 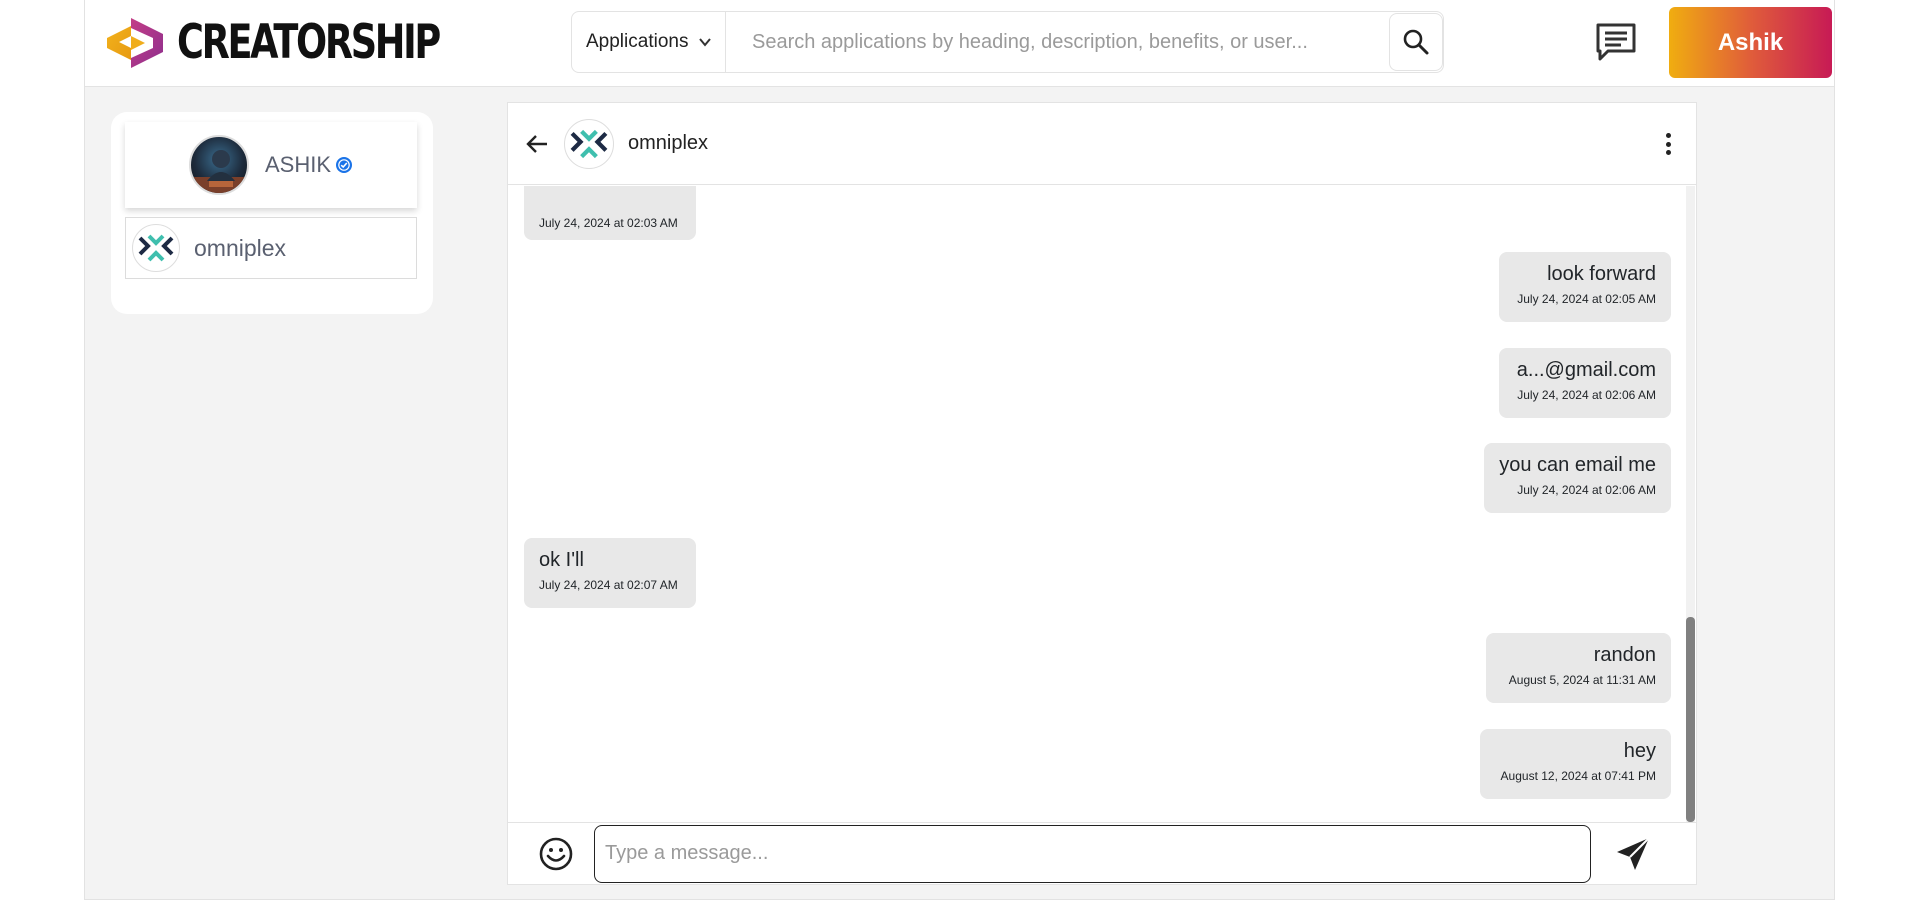 I want to click on brand-name: CREATORSHIP, so click(x=309, y=42).